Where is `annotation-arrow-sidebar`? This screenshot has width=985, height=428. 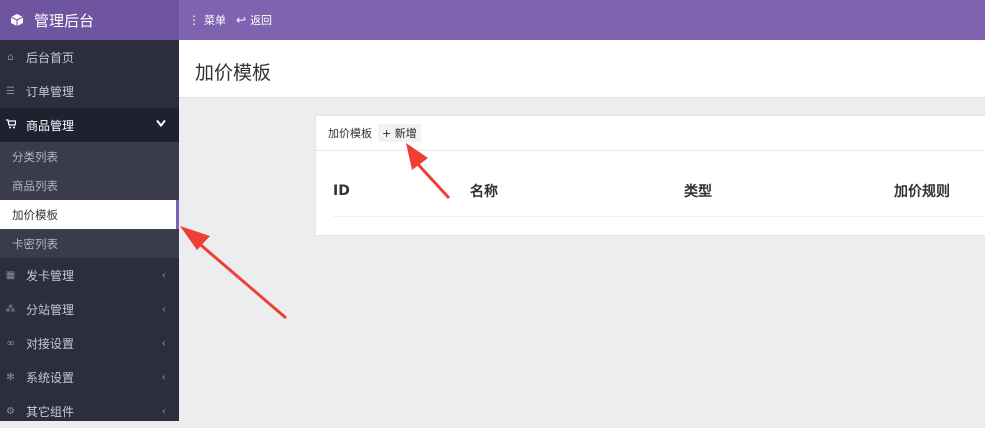 annotation-arrow-sidebar is located at coordinates (233, 273).